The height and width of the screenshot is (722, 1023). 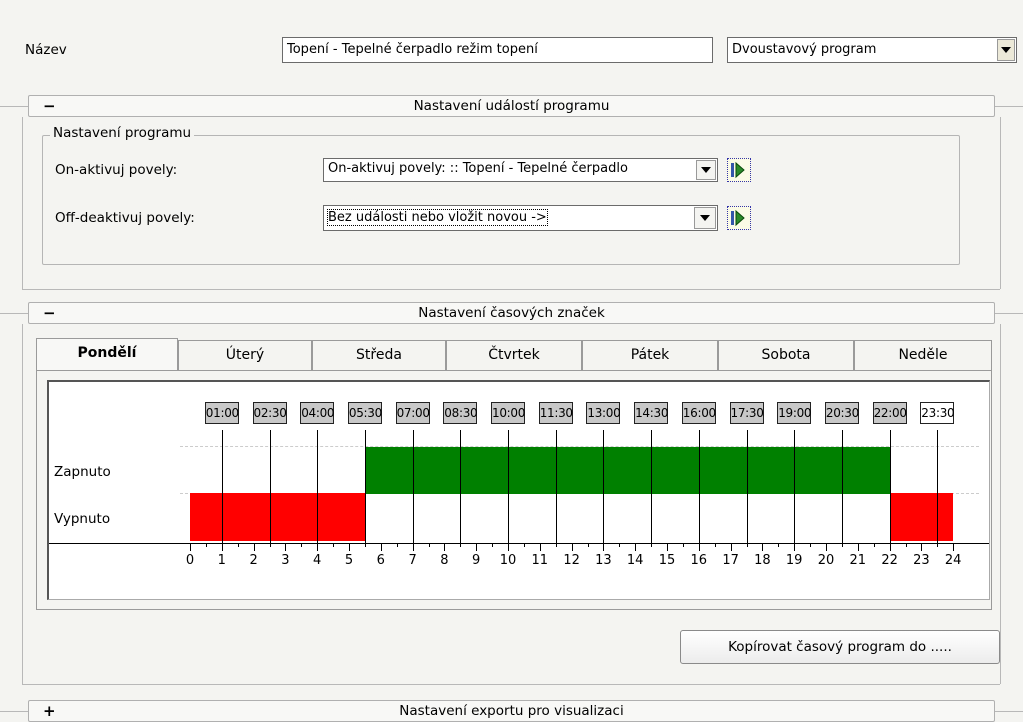 What do you see at coordinates (82, 472) in the screenshot?
I see `row-label-on: Zapnuto` at bounding box center [82, 472].